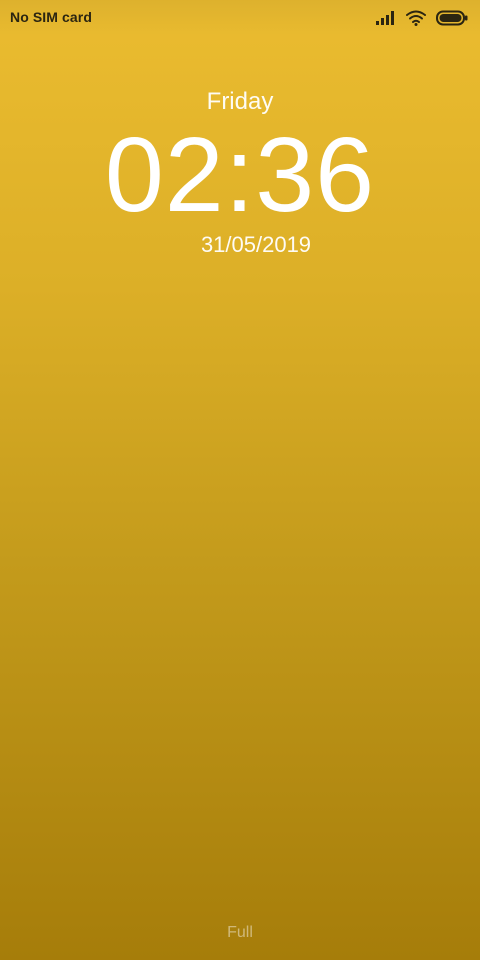 This screenshot has height=960, width=480. I want to click on date-label: 31/05/2019, so click(256, 244).